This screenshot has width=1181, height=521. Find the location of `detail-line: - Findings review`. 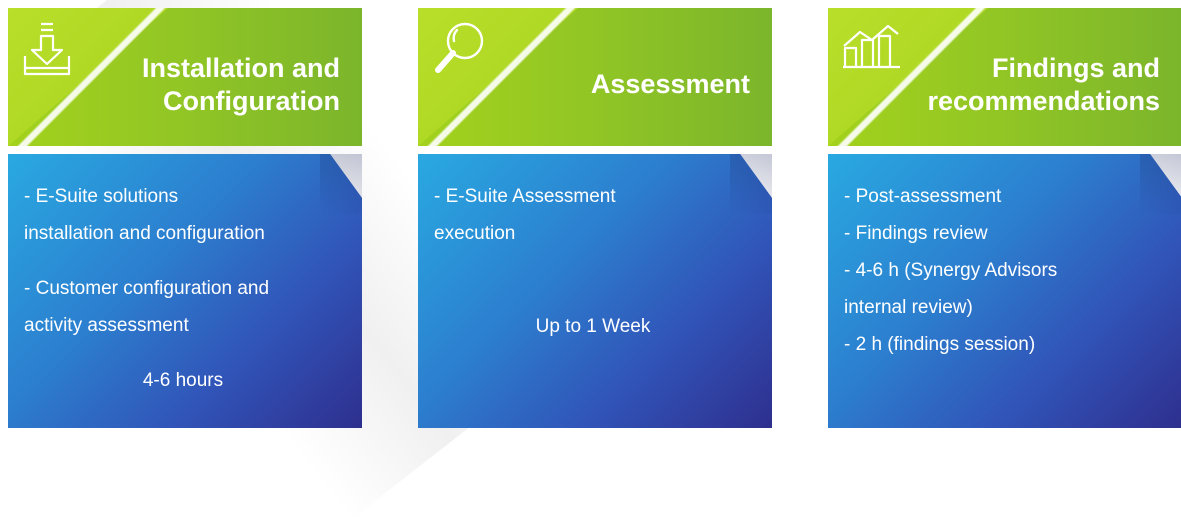

detail-line: - Findings review is located at coordinates (916, 233).